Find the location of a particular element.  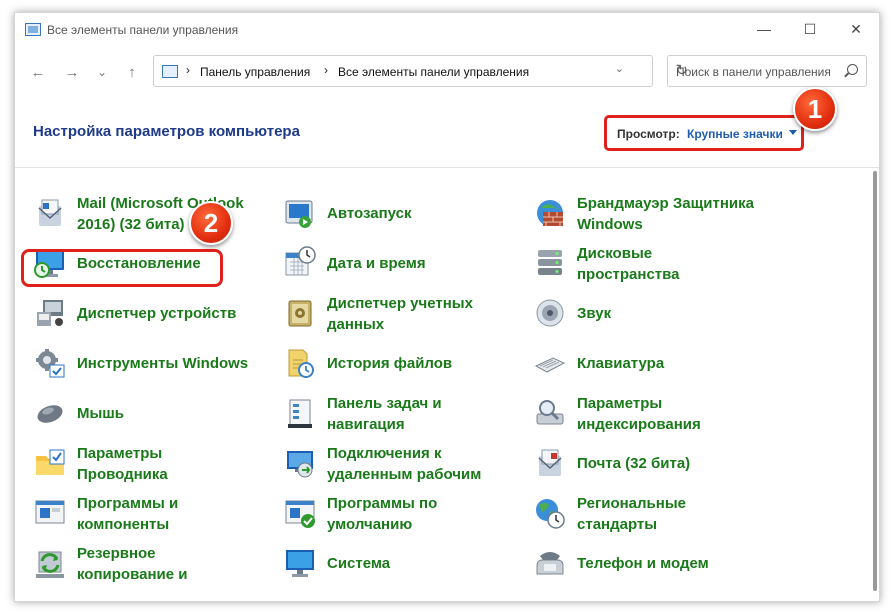

maximize-button: ☐ is located at coordinates (810, 29).